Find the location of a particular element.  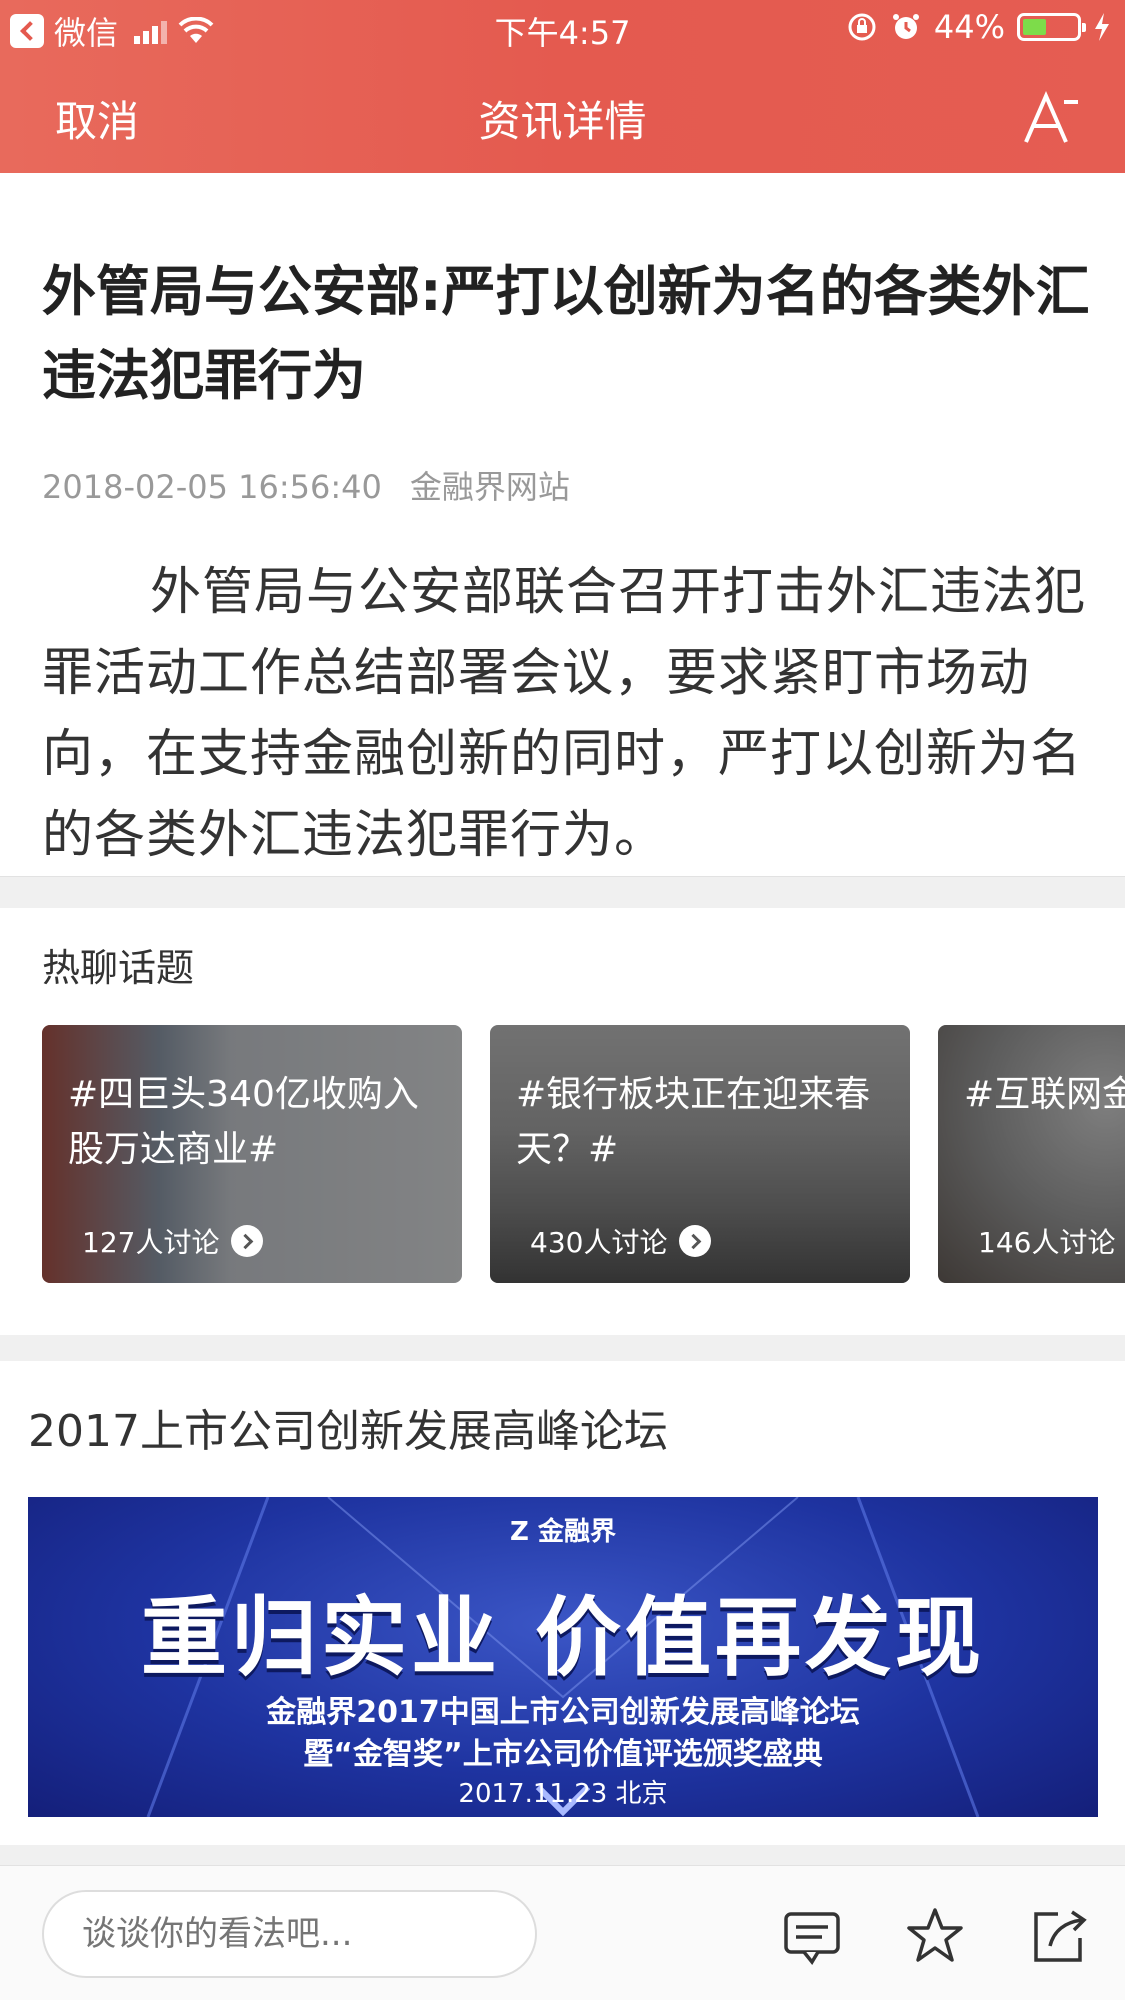

banner-line-1: 金融界2017中国上市公司创新发展高峰论坛 is located at coordinates (563, 1712).